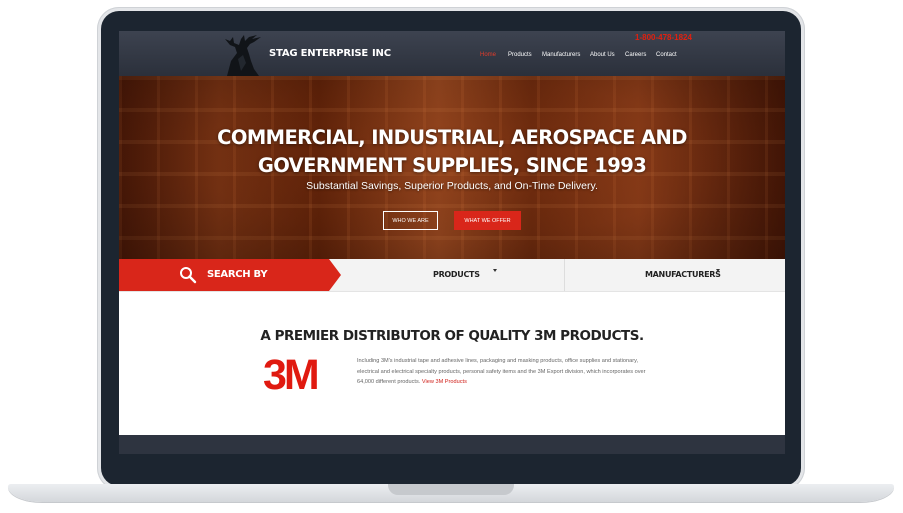 The width and height of the screenshot is (903, 513). What do you see at coordinates (319, 53) in the screenshot?
I see `brand-text: STAG ENTERPRISE` at bounding box center [319, 53].